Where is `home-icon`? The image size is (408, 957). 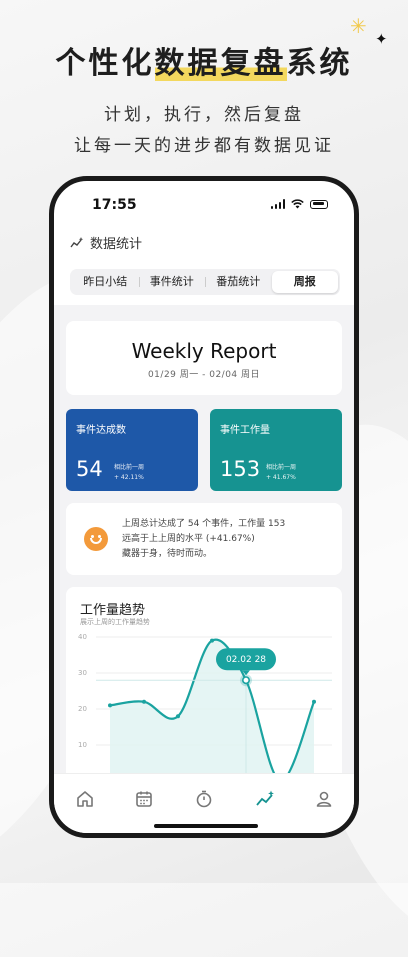 home-icon is located at coordinates (85, 799).